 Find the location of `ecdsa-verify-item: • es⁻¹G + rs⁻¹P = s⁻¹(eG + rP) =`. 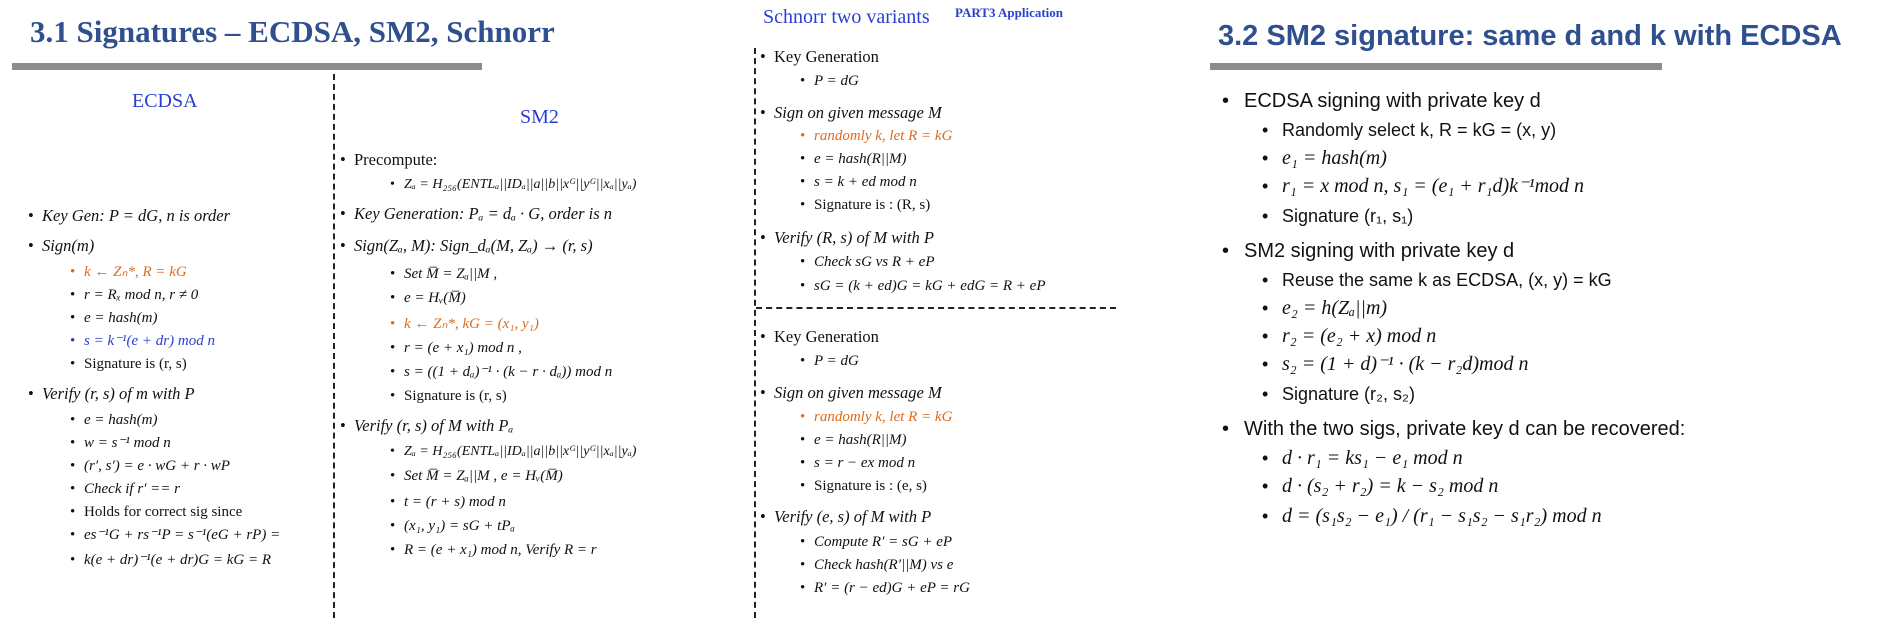

ecdsa-verify-item: • es⁻¹G + rs⁻¹P = s⁻¹(eG + rP) = is located at coordinates (175, 535).